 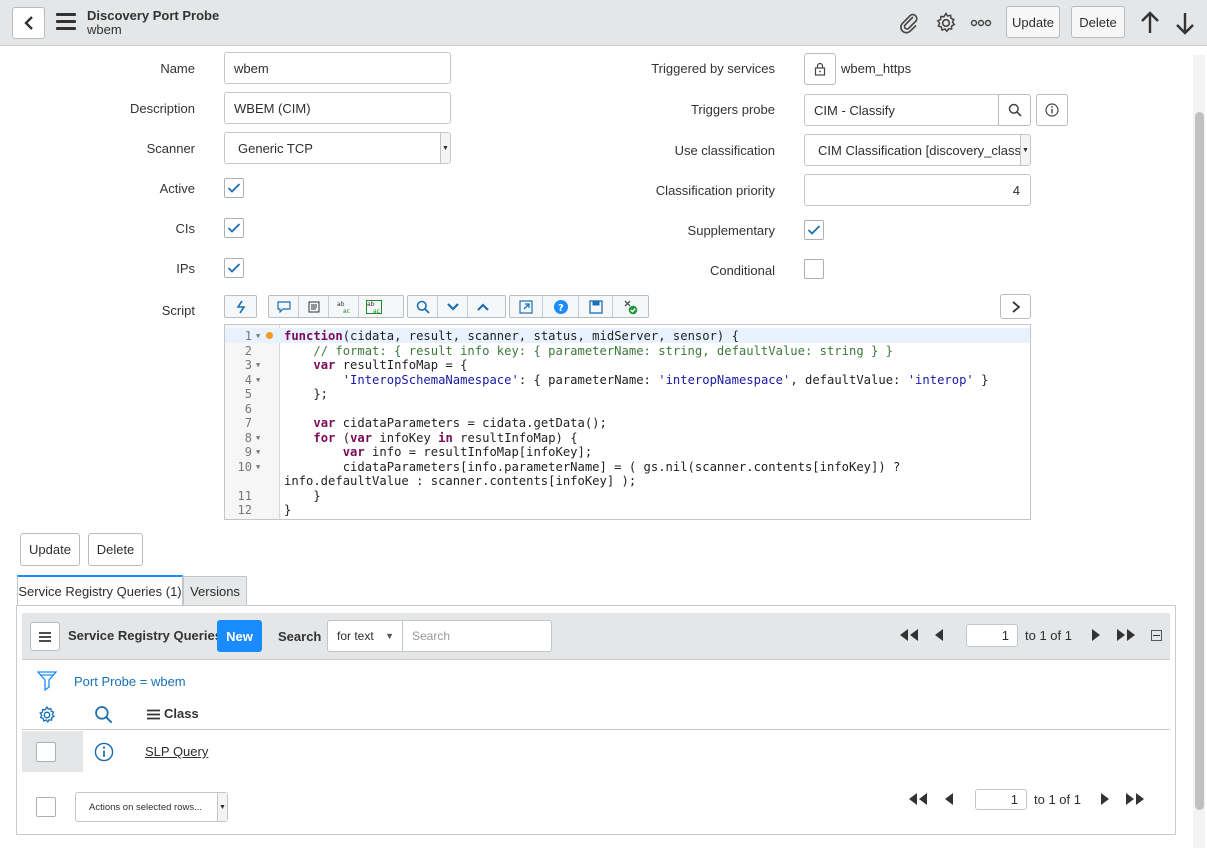 What do you see at coordinates (1033, 22) in the screenshot?
I see `header-update-button: Update` at bounding box center [1033, 22].